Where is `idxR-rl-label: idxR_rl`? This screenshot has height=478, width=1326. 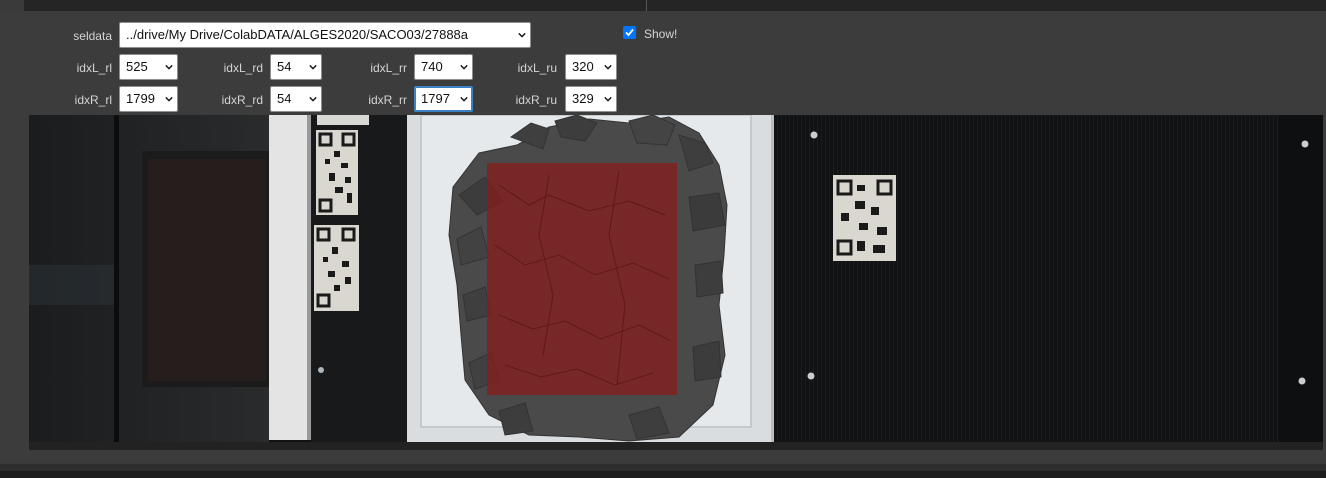
idxR-rl-label: idxR_rl is located at coordinates (93, 100).